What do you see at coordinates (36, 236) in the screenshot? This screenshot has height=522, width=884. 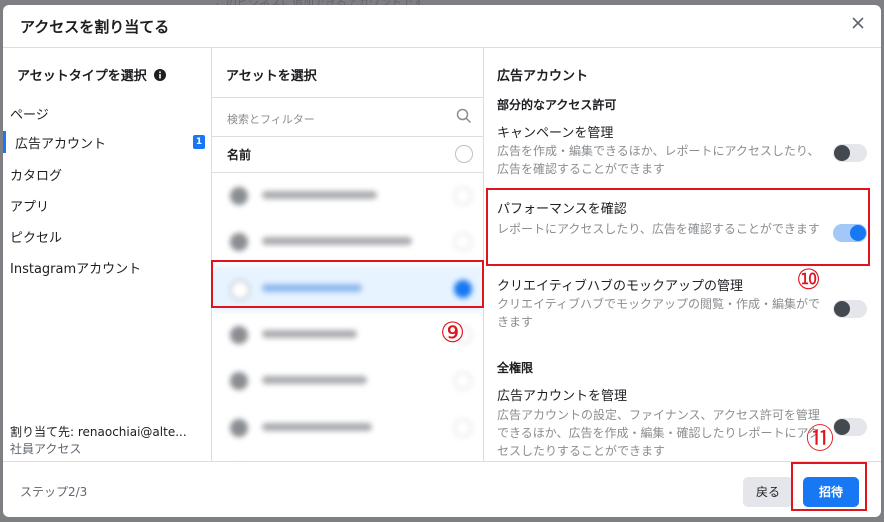 I see `asset-type-pixel: ピクセル` at bounding box center [36, 236].